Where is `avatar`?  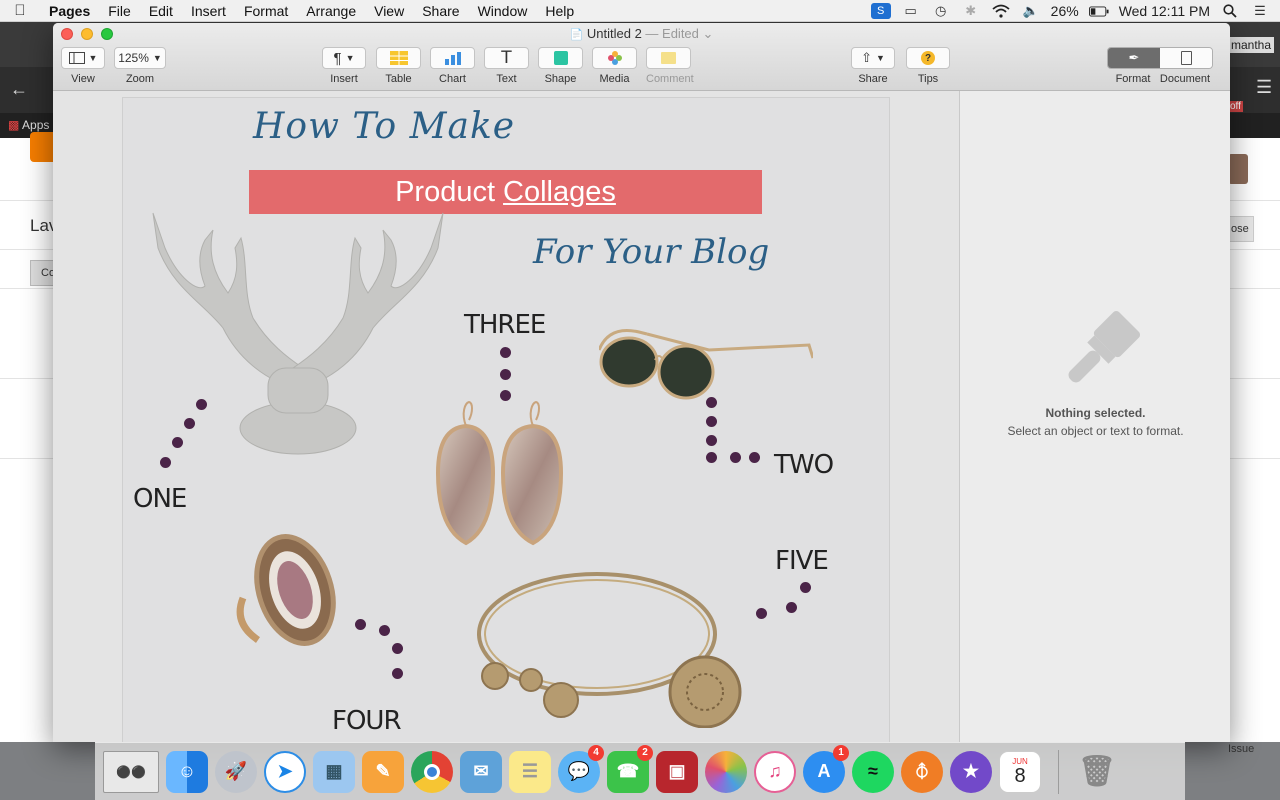 avatar is located at coordinates (1238, 169).